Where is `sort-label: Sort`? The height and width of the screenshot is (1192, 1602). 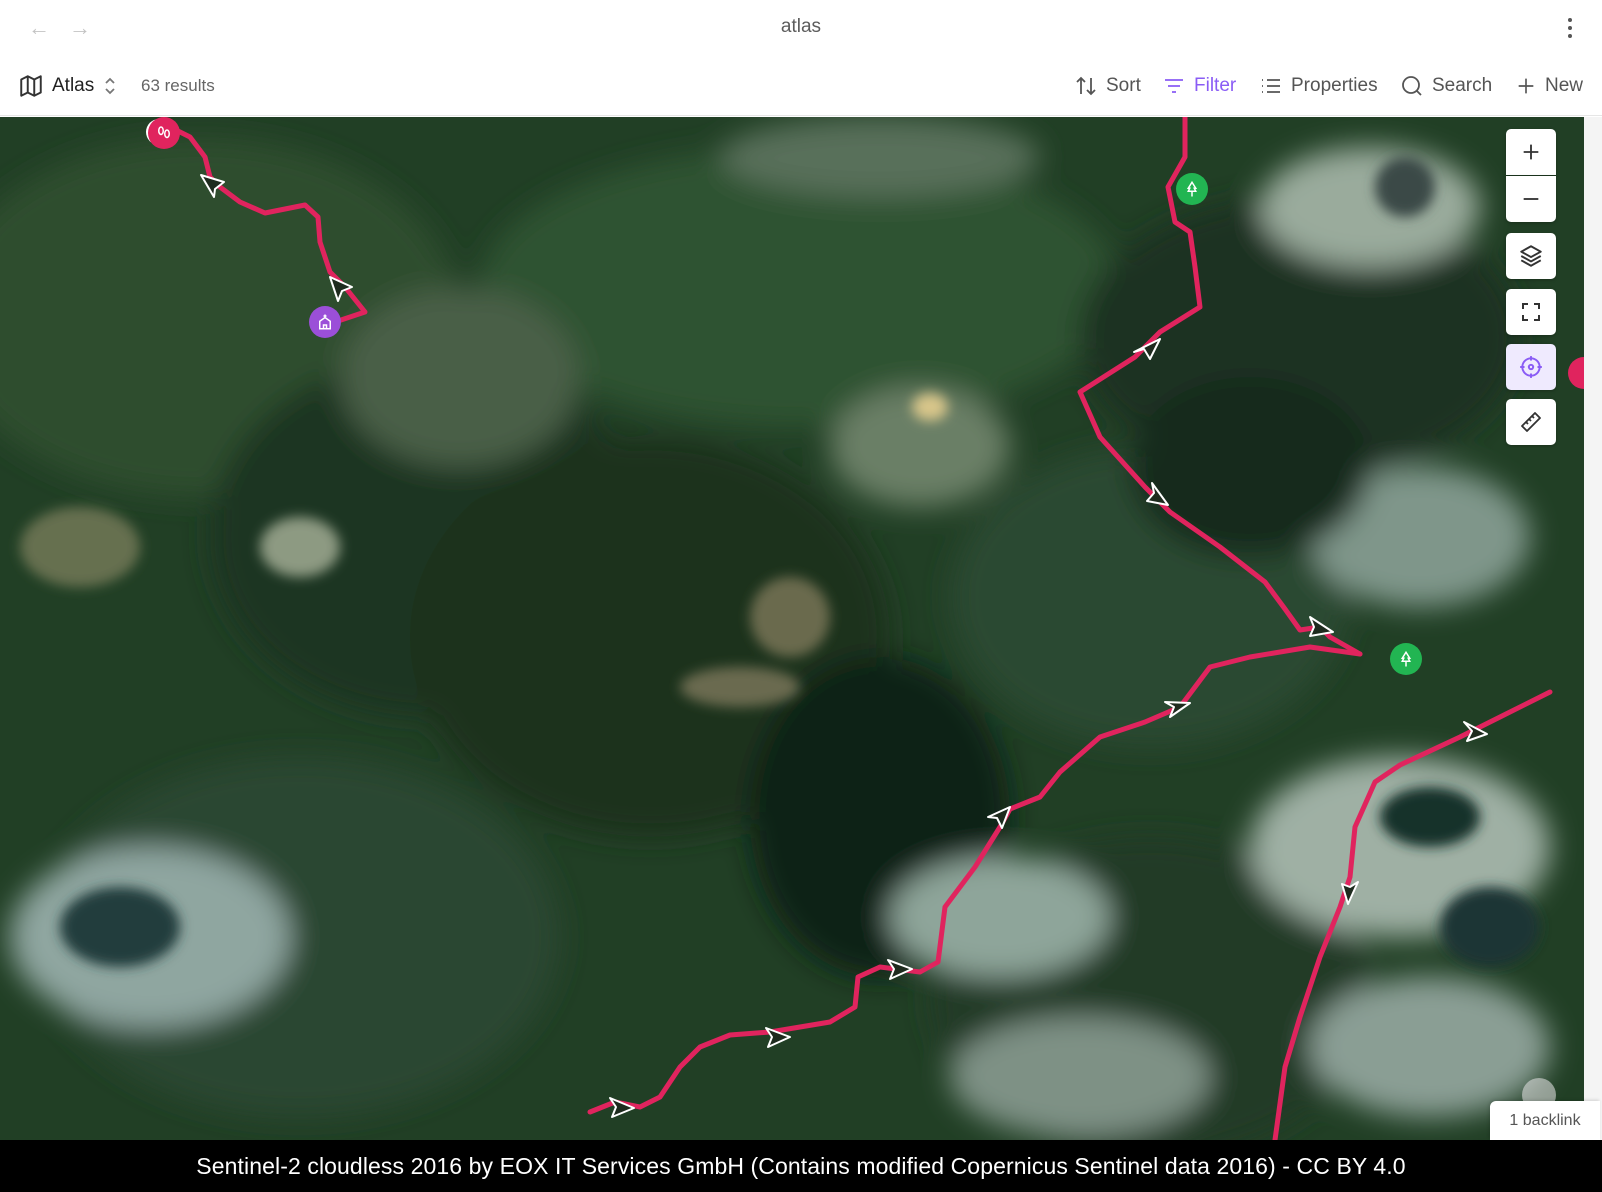 sort-label: Sort is located at coordinates (1123, 85).